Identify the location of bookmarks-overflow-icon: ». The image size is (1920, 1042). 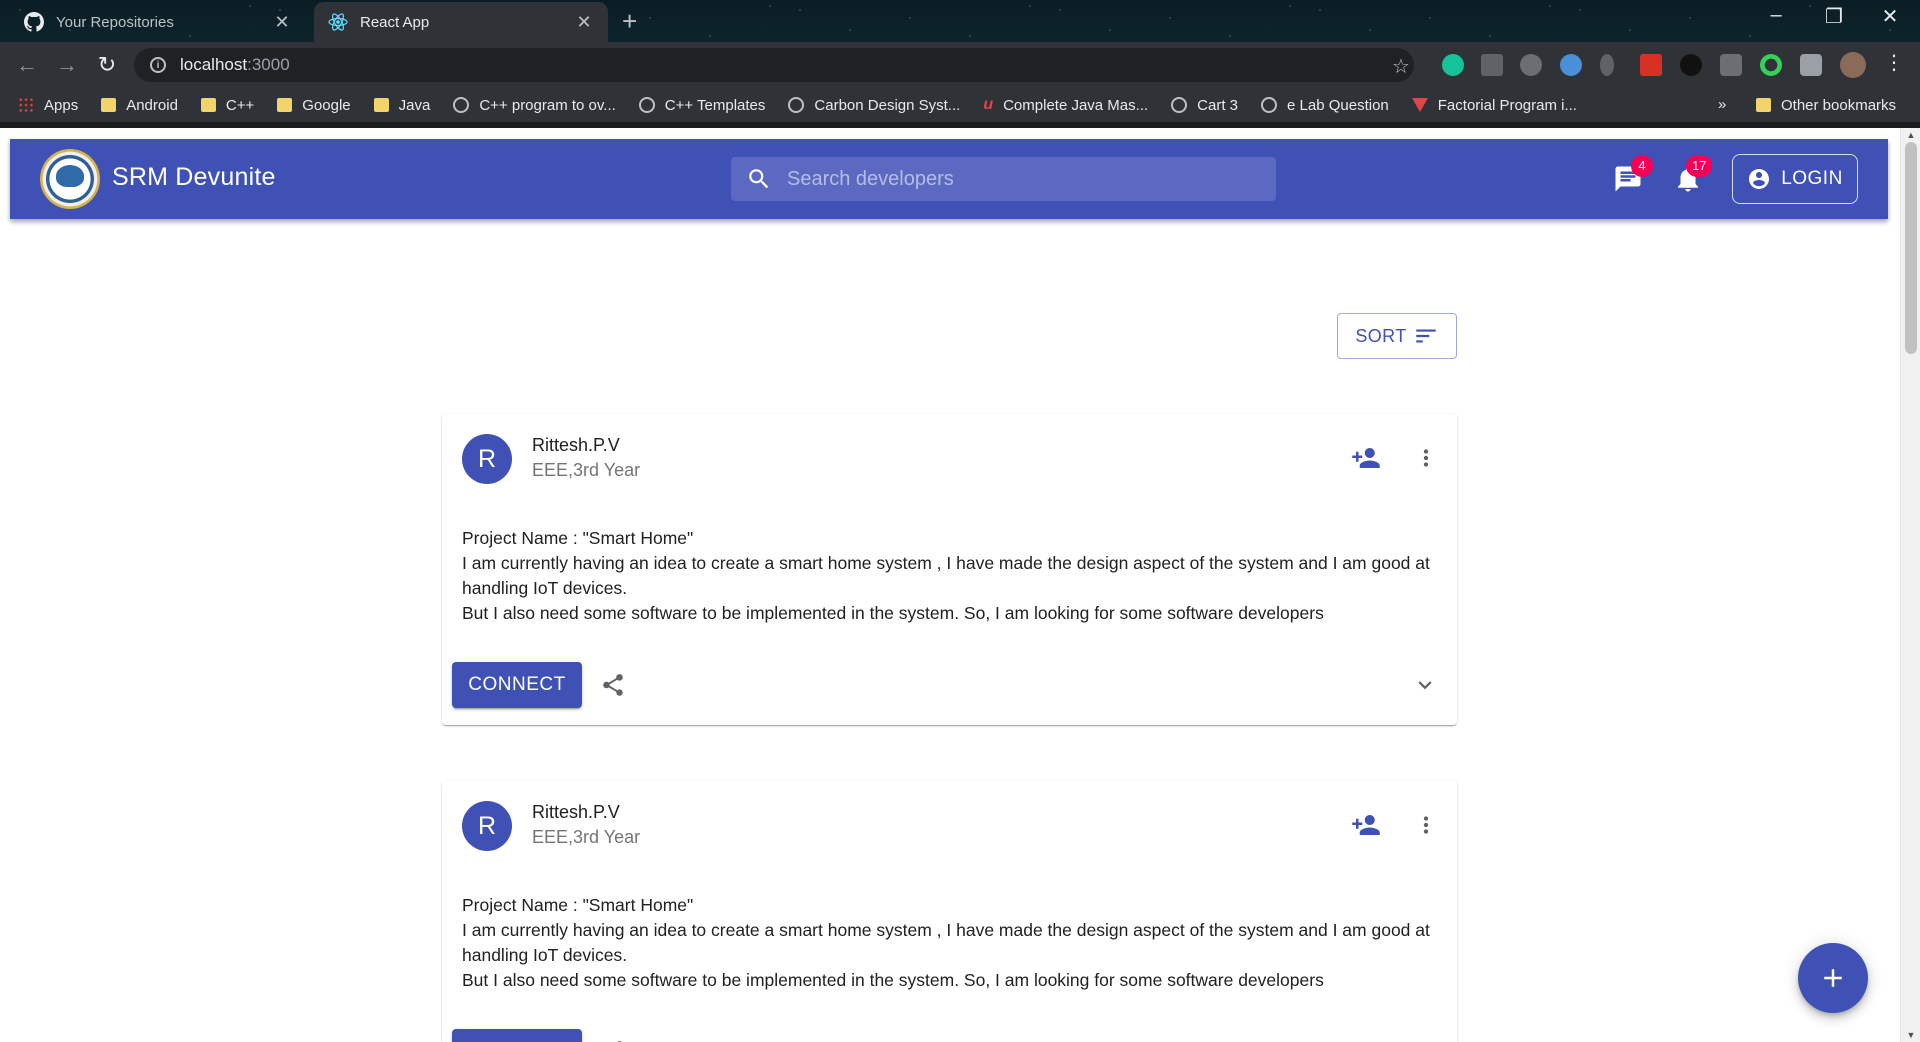
(1722, 105).